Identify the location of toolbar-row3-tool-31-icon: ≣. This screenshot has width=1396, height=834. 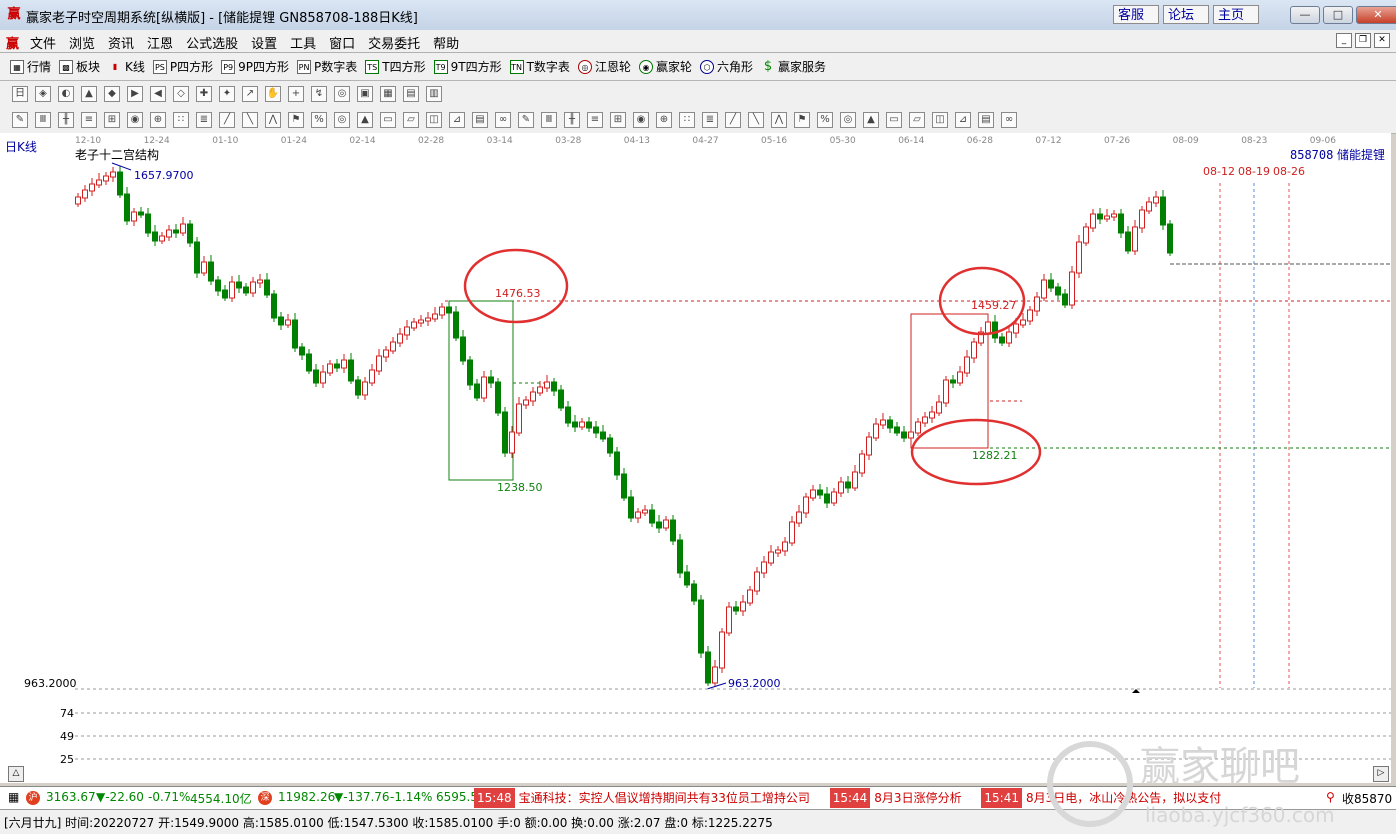
(710, 120).